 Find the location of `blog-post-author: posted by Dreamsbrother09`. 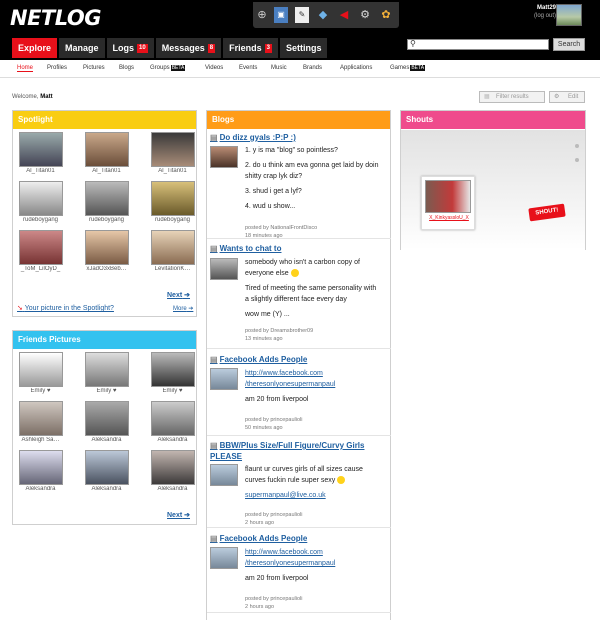

blog-post-author: posted by Dreamsbrother09 is located at coordinates (279, 331).